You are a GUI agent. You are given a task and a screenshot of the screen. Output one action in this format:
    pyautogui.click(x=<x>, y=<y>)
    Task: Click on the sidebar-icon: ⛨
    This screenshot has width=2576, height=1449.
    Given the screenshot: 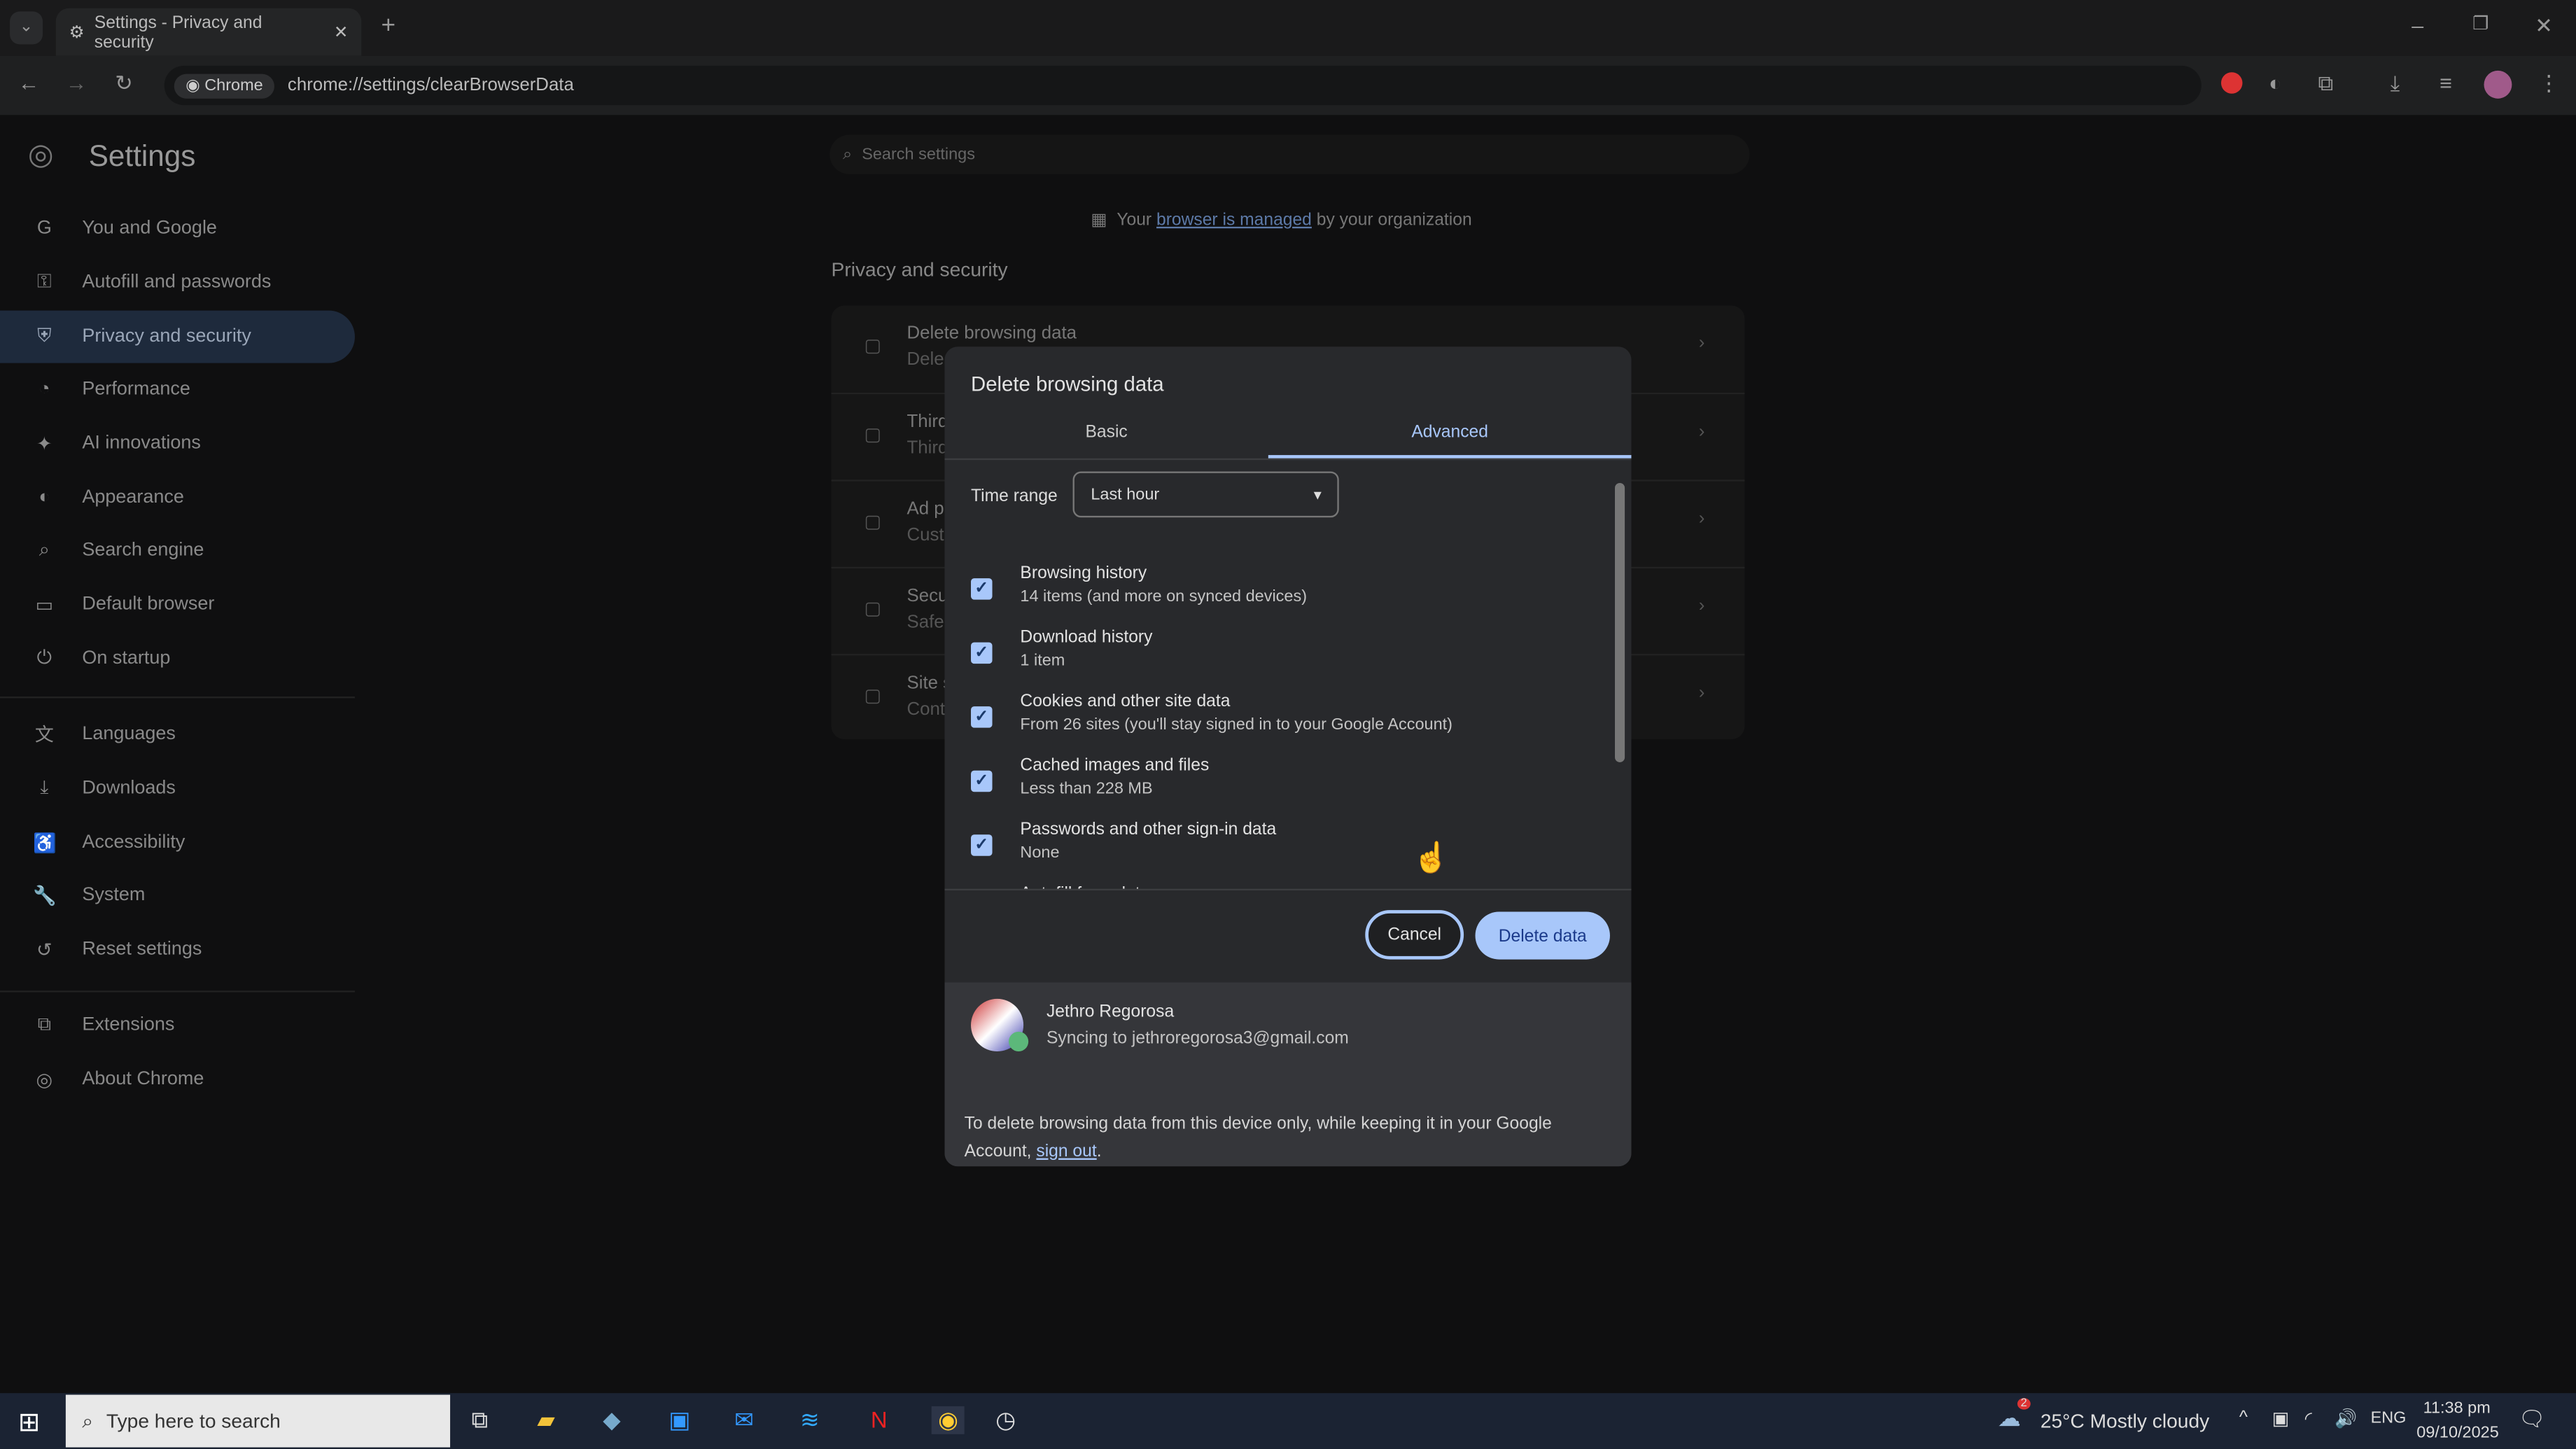 What is the action you would take?
    pyautogui.click(x=44, y=336)
    